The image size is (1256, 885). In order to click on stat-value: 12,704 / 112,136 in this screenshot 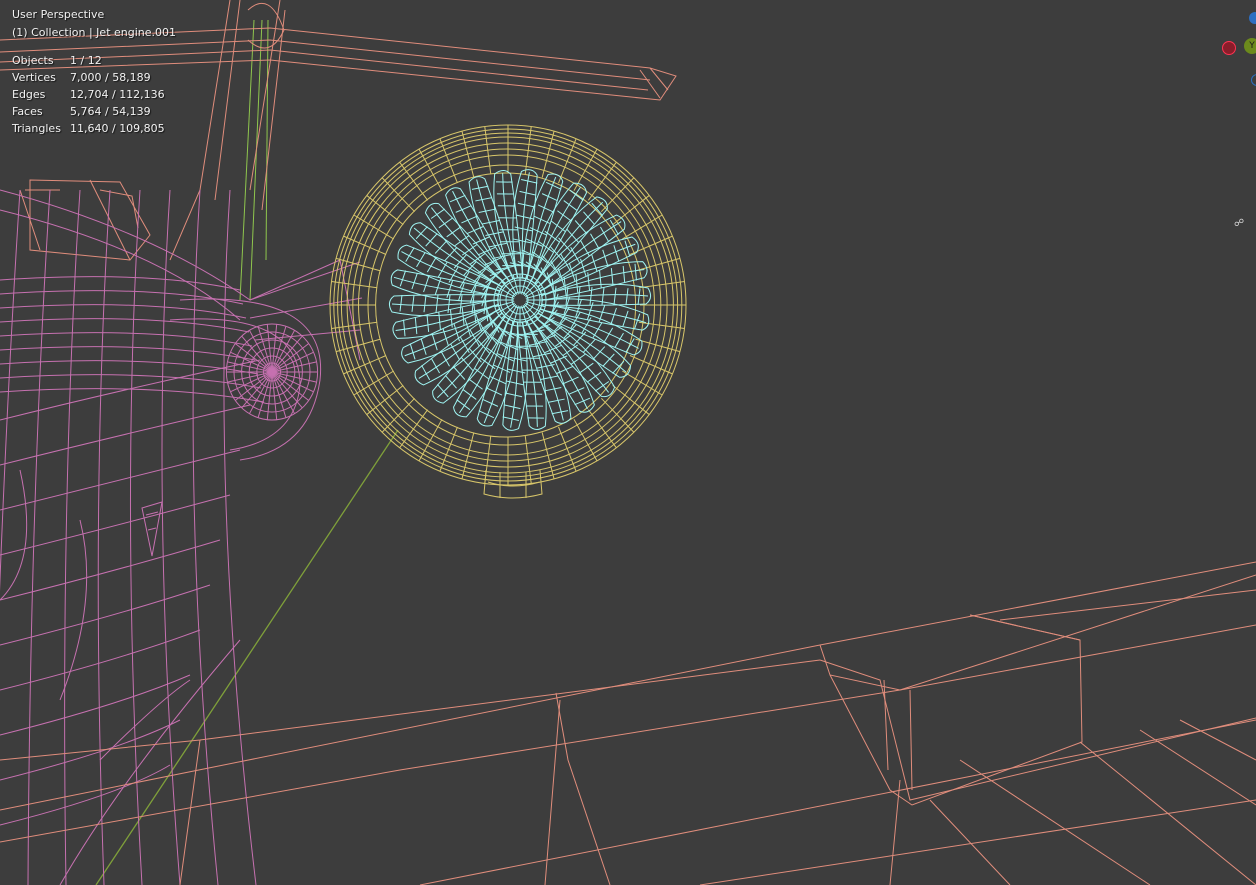, I will do `click(117, 94)`.